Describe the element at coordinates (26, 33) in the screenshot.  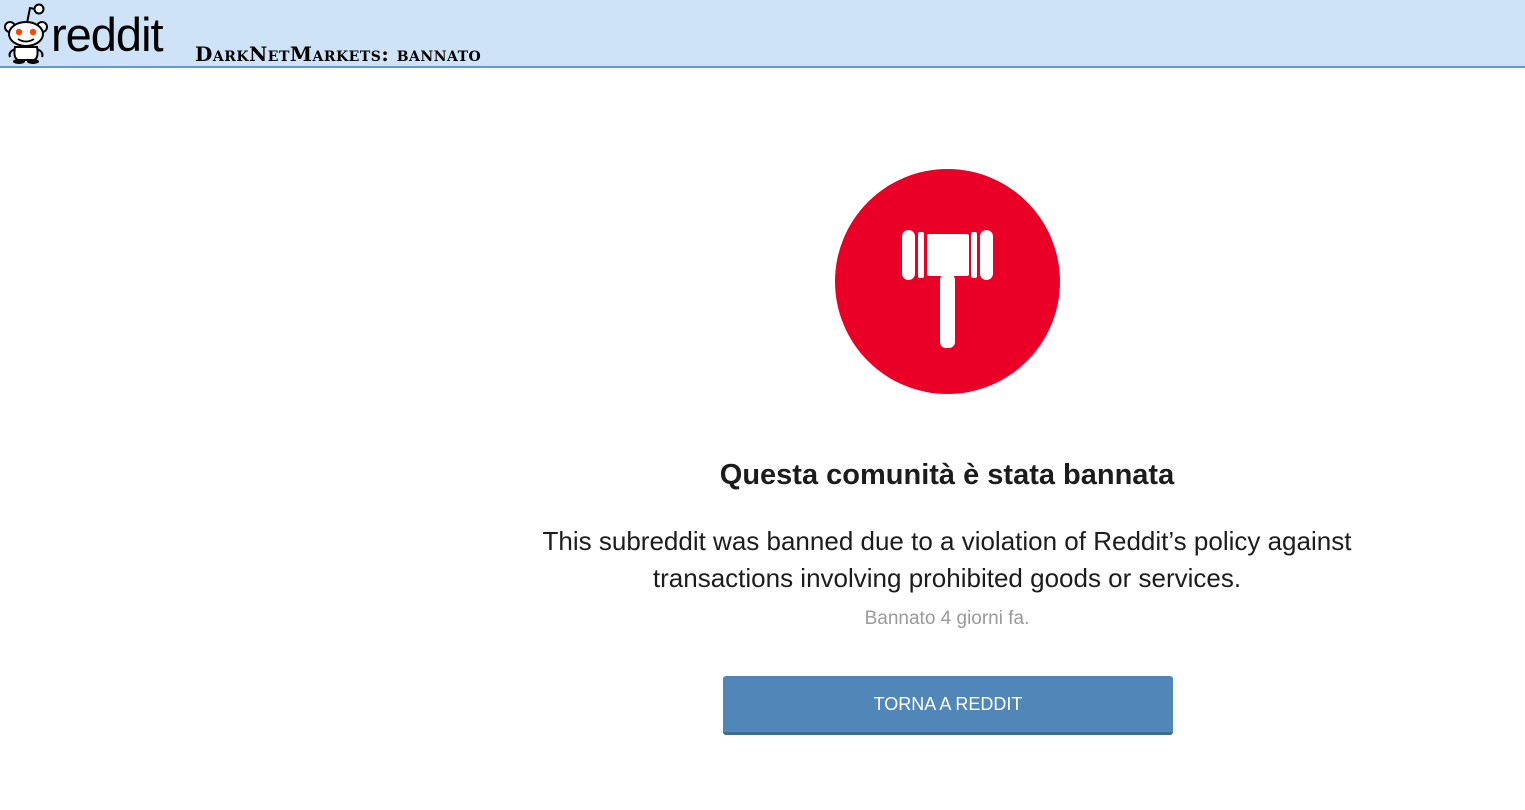
I see `snoo-logo-icon` at that location.